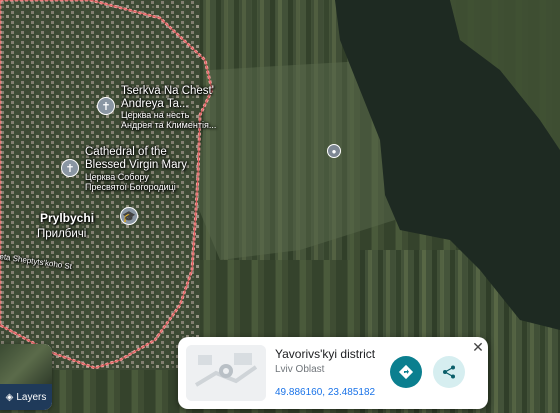 This screenshot has width=560, height=413. What do you see at coordinates (325, 392) in the screenshot?
I see `place-coordinates: 49.886160, 23.485182` at bounding box center [325, 392].